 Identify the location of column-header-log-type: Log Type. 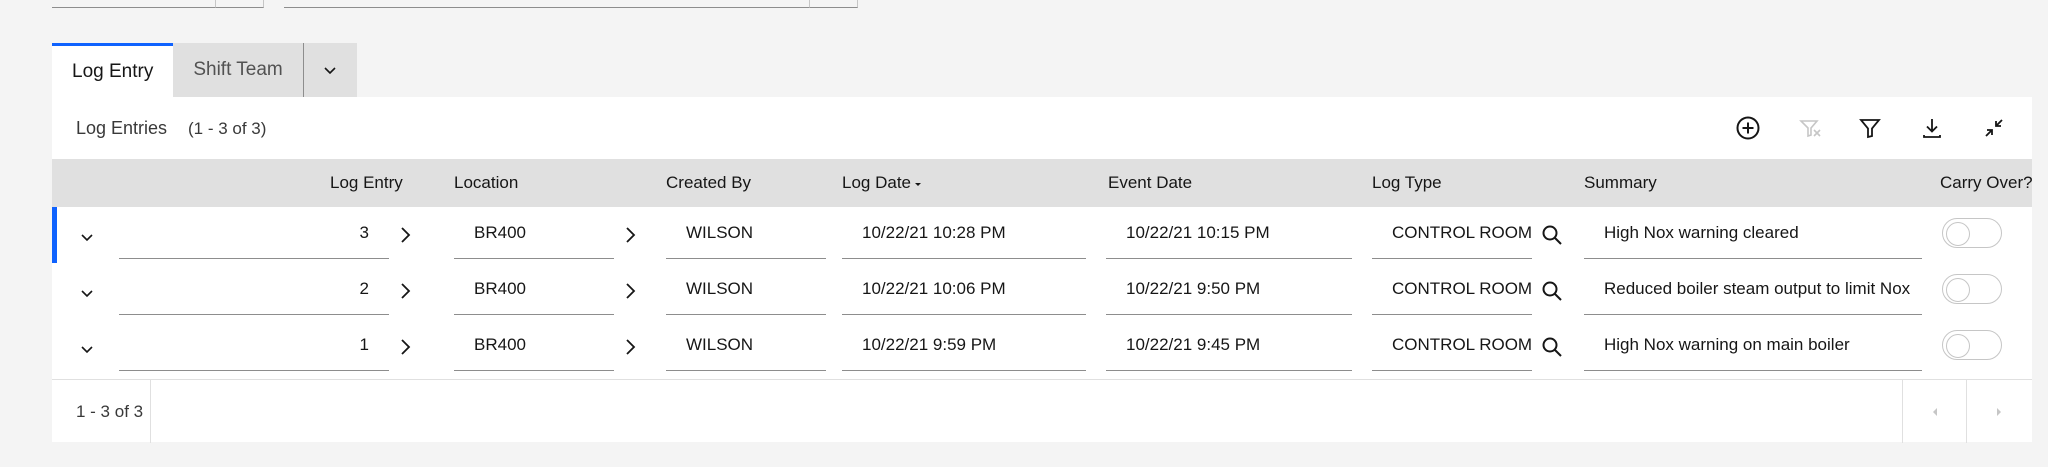
(1407, 183).